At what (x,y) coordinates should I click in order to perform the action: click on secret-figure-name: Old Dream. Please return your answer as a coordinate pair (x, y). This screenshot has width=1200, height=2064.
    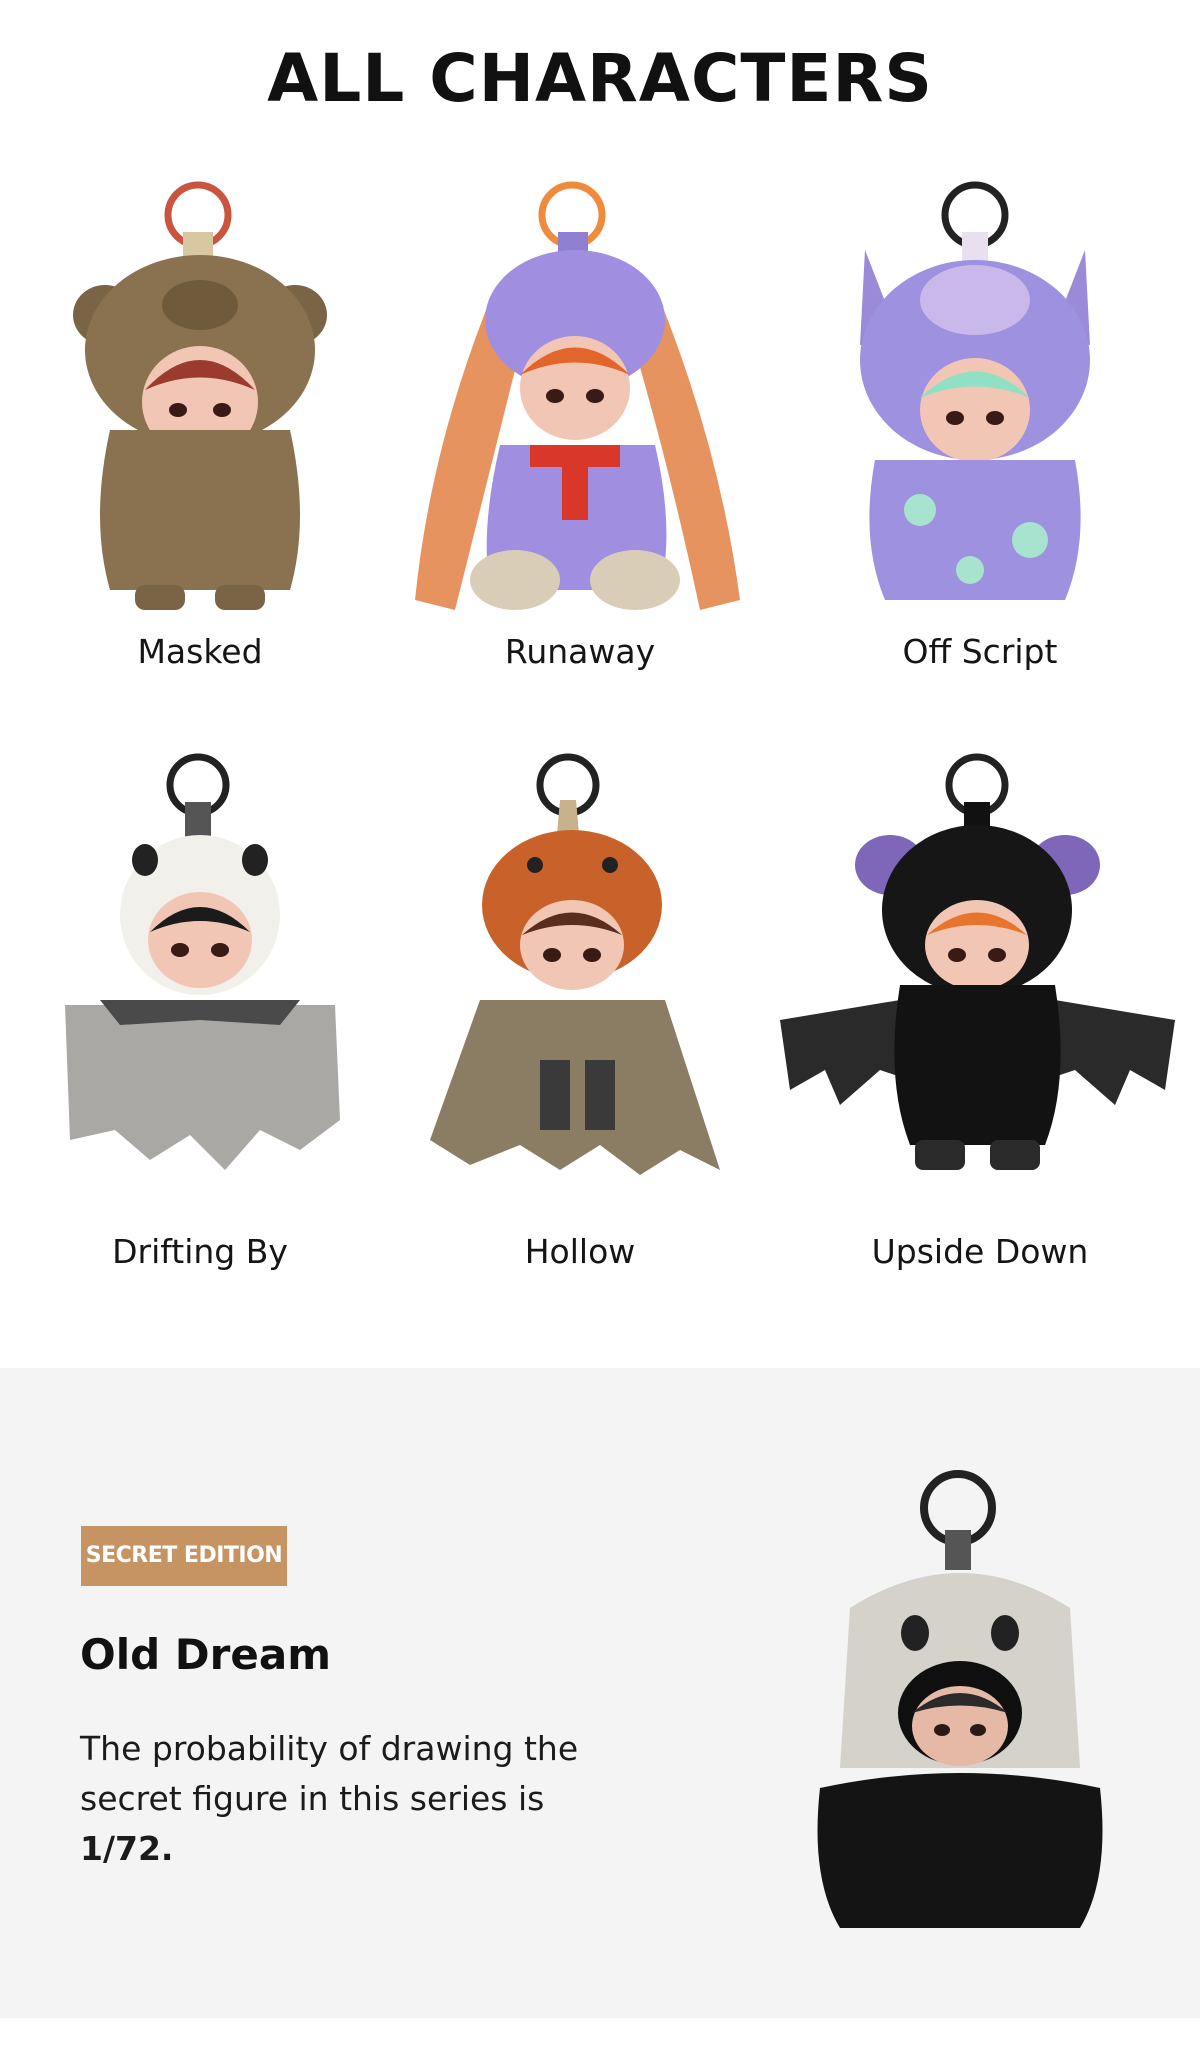
    Looking at the image, I should click on (205, 1654).